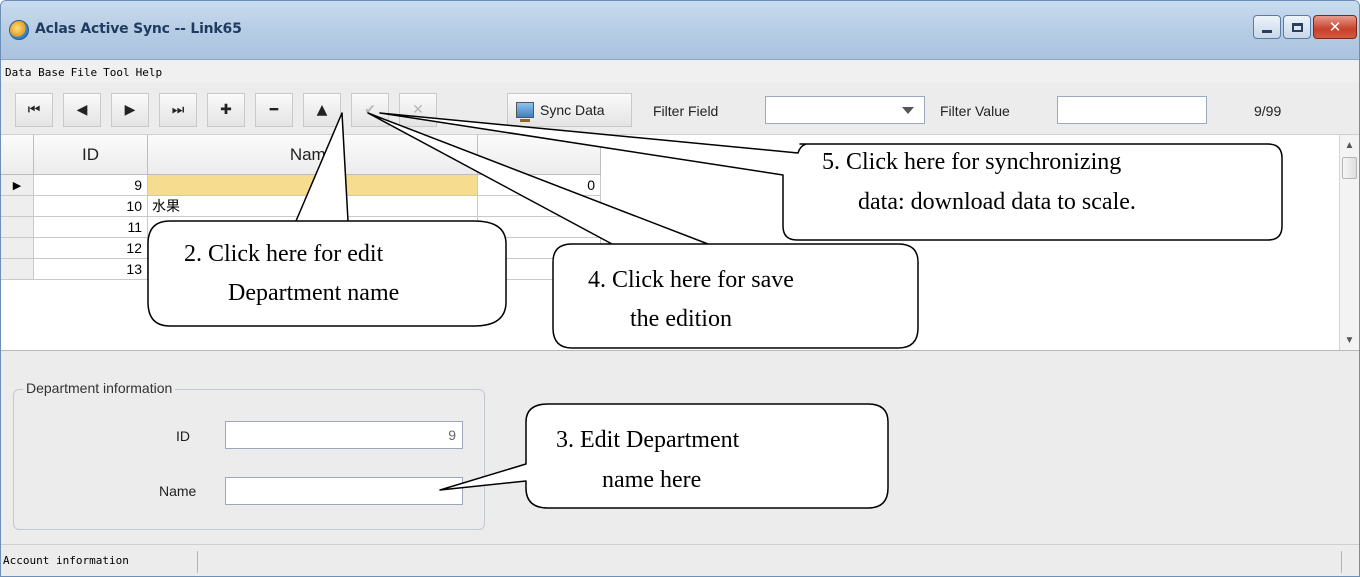  I want to click on cell-name: 水果, so click(313, 206).